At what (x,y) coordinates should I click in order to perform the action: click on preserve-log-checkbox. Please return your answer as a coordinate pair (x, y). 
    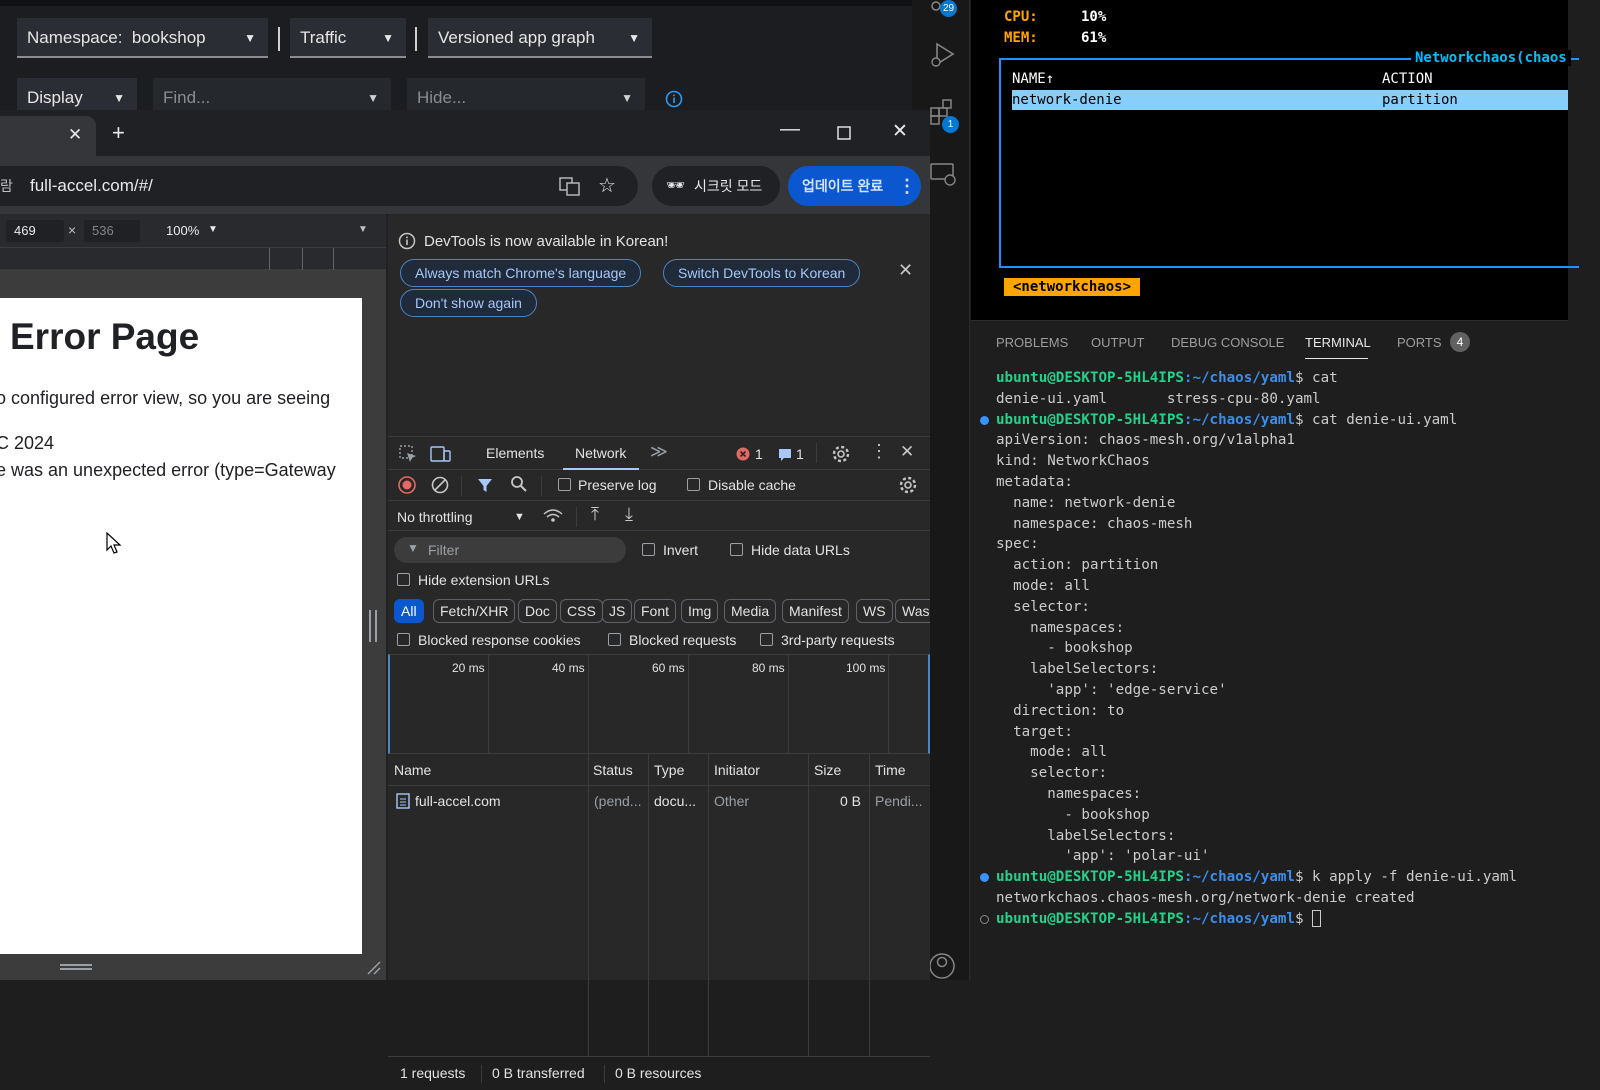
    Looking at the image, I should click on (564, 484).